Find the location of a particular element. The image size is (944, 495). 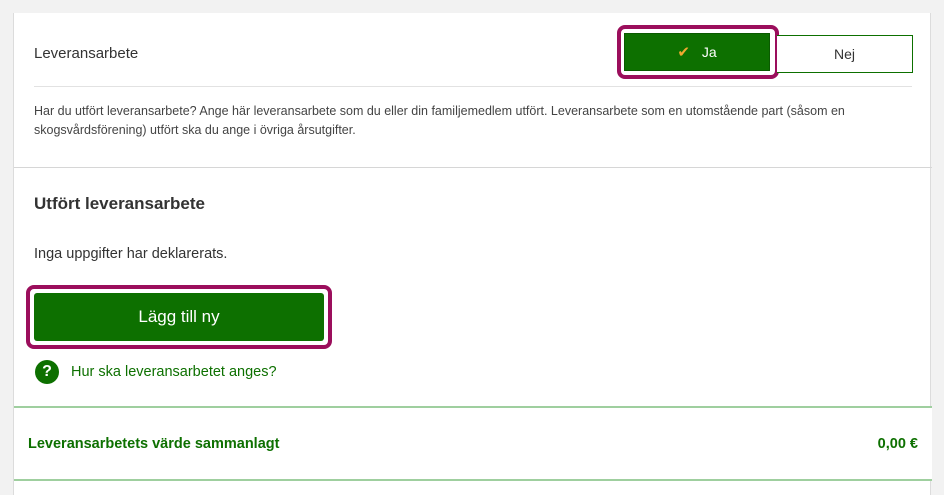

no-data-text: Inga uppgifter har deklarerats. is located at coordinates (131, 254).